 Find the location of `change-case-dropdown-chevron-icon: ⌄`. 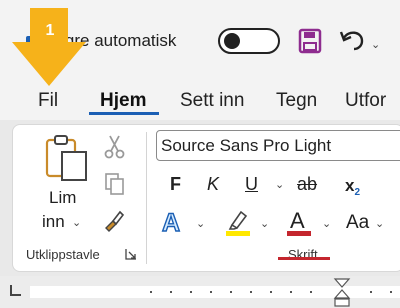

change-case-dropdown-chevron-icon: ⌄ is located at coordinates (379, 223).